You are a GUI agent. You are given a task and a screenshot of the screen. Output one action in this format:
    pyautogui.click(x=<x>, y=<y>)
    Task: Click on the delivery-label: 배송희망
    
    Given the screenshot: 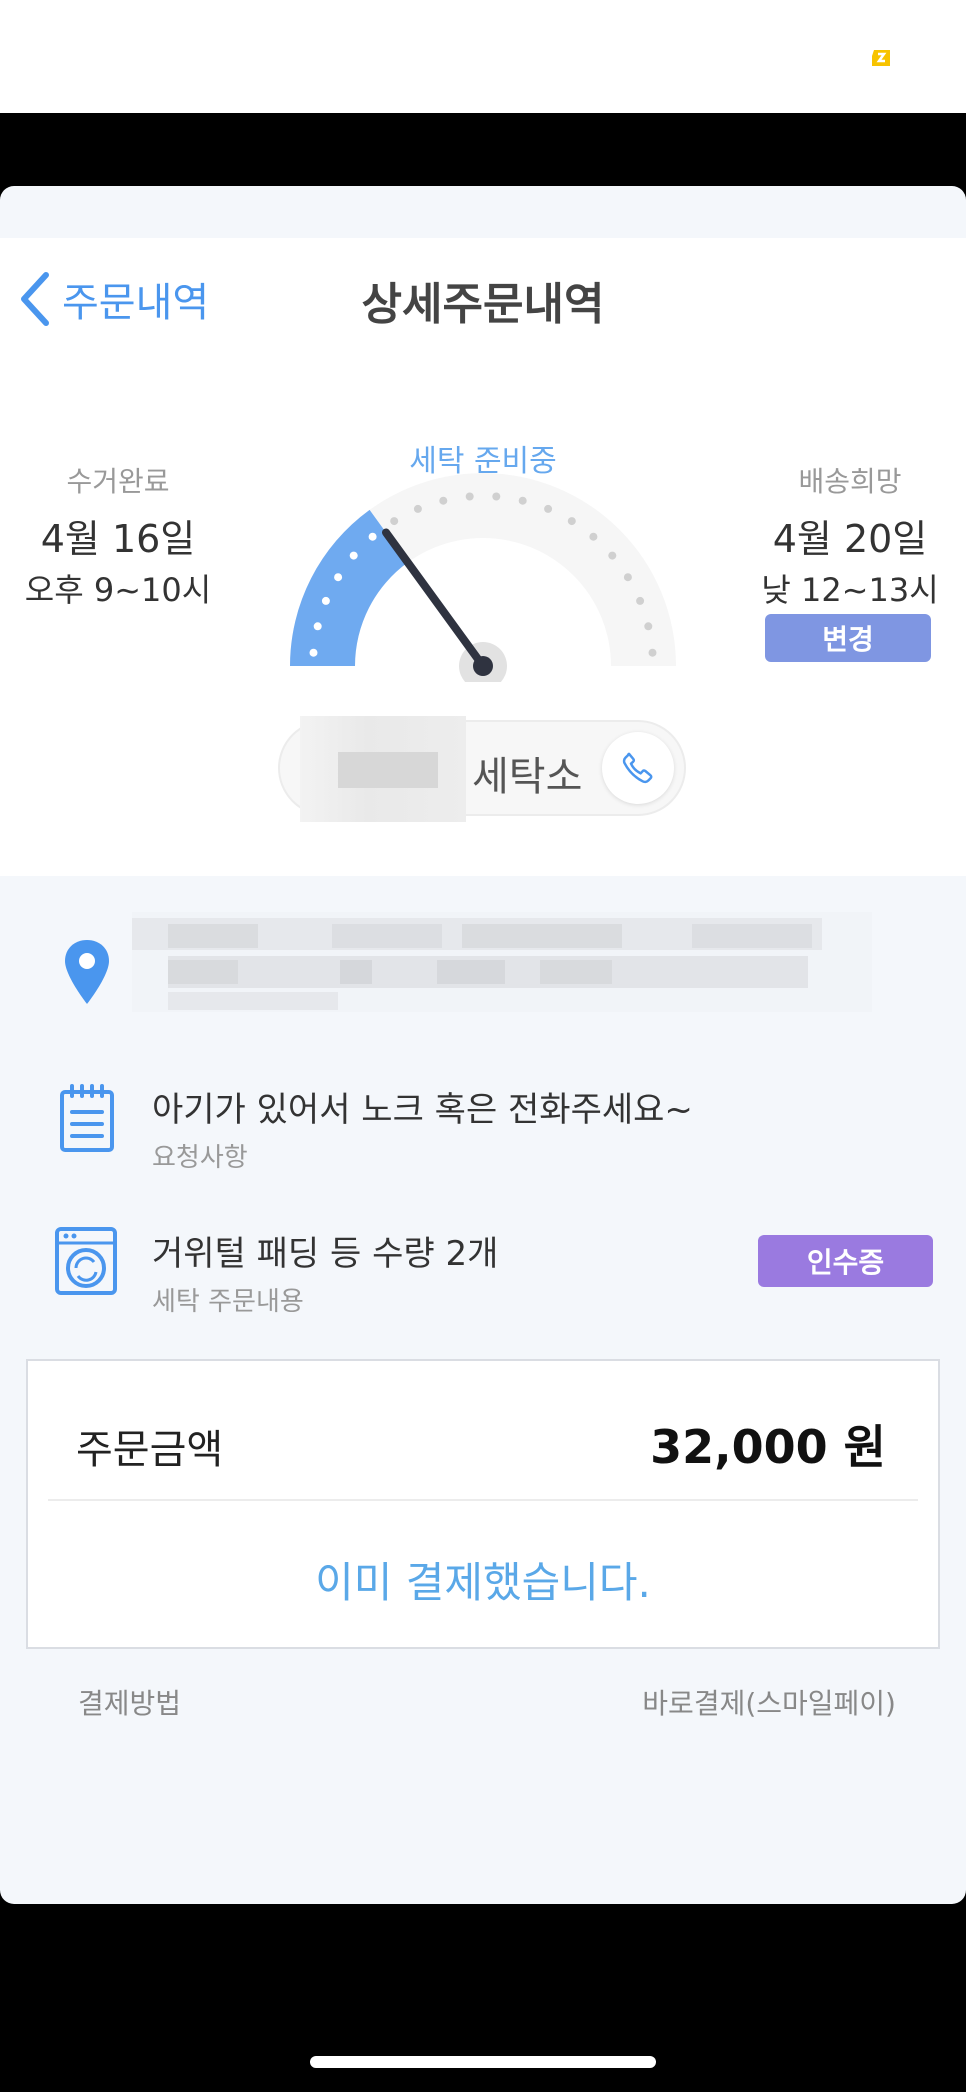 What is the action you would take?
    pyautogui.click(x=850, y=481)
    